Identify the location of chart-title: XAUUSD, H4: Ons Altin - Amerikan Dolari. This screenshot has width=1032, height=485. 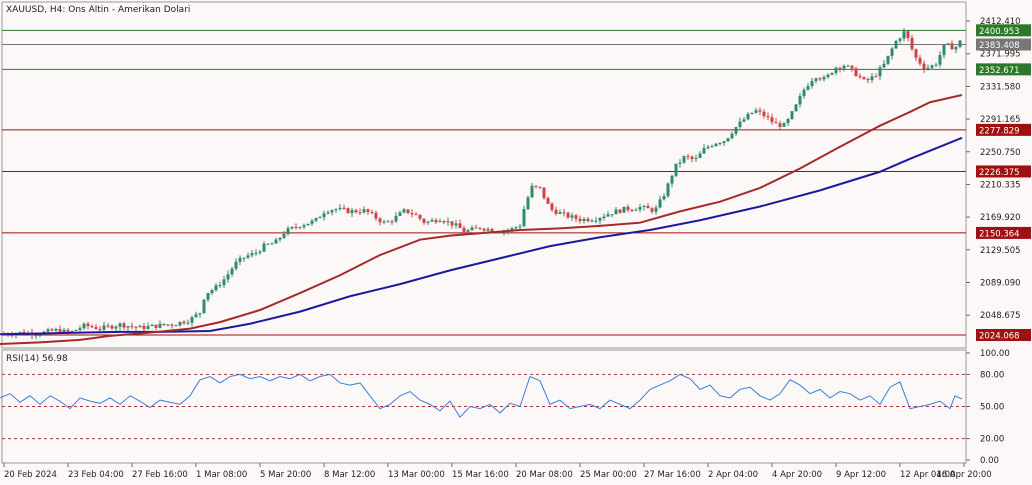
(98, 10).